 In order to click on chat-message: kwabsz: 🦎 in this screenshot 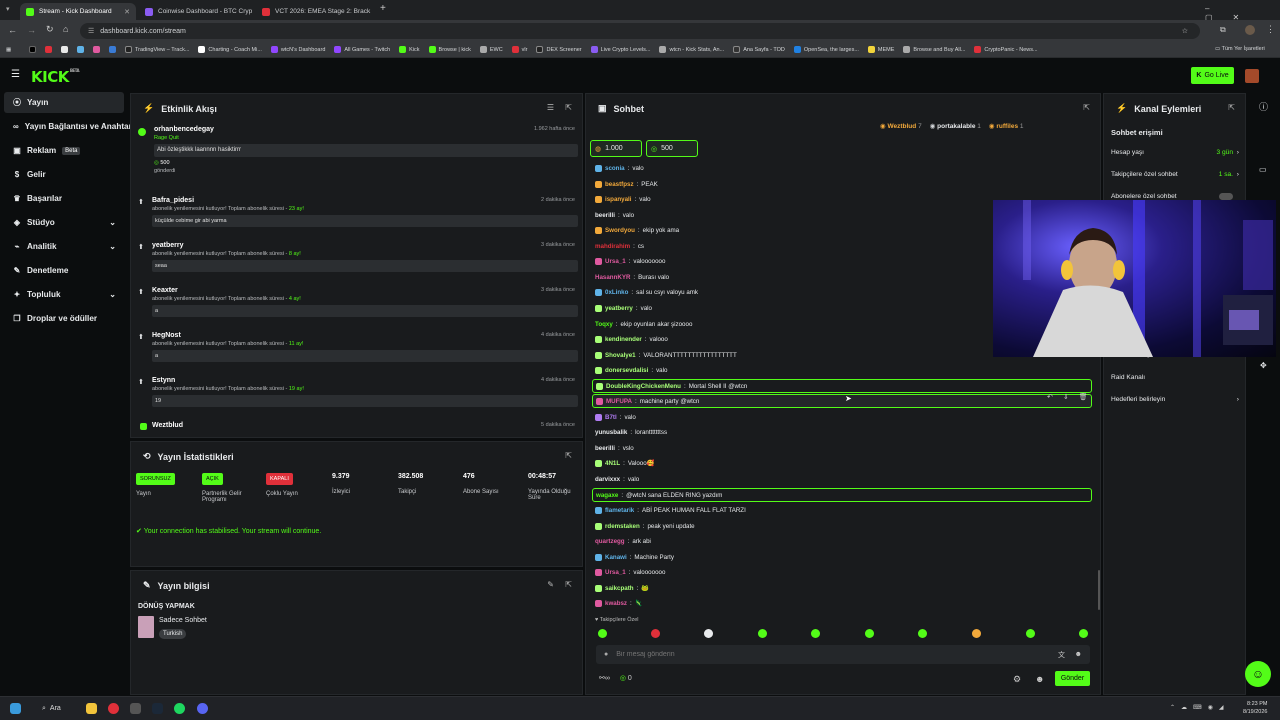, I will do `click(844, 603)`.